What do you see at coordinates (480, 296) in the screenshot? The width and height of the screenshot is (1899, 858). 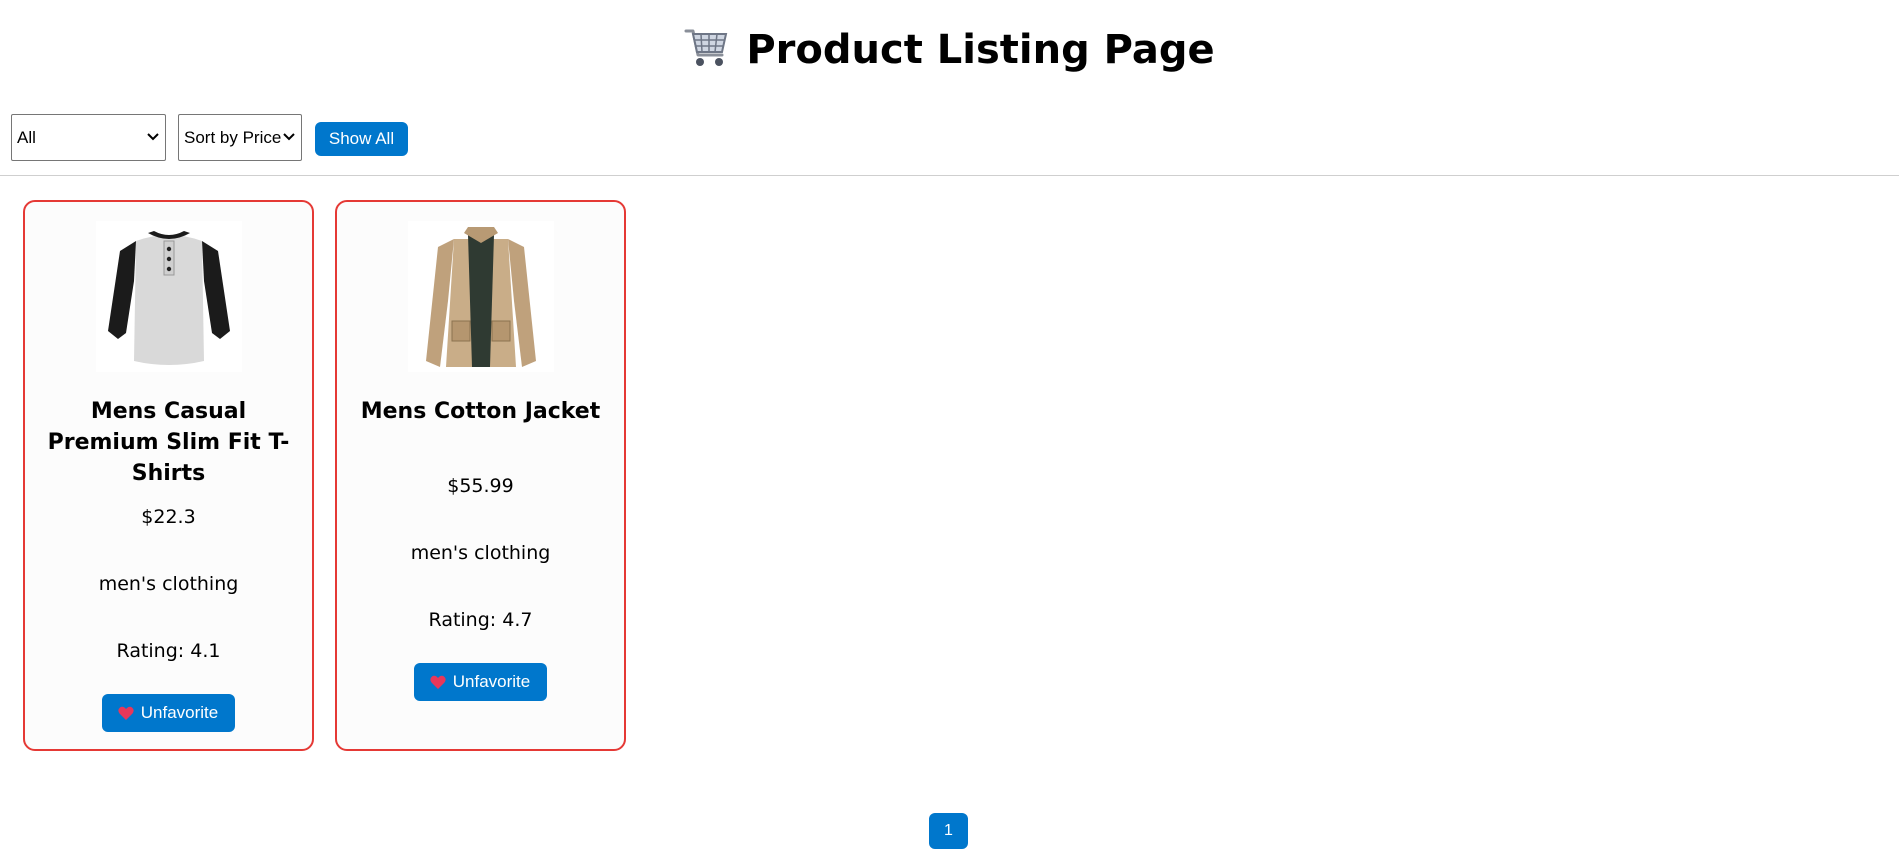 I see `khaki-cotton-jacket-image` at bounding box center [480, 296].